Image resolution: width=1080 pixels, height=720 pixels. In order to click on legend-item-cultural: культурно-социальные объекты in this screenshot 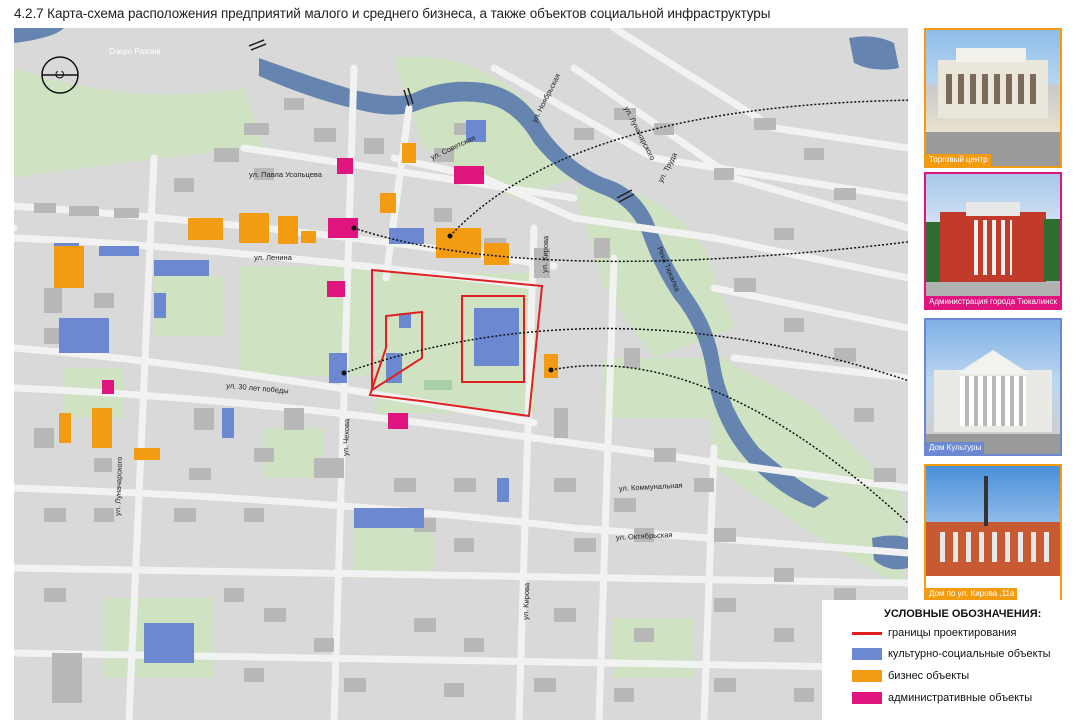, I will do `click(951, 654)`.